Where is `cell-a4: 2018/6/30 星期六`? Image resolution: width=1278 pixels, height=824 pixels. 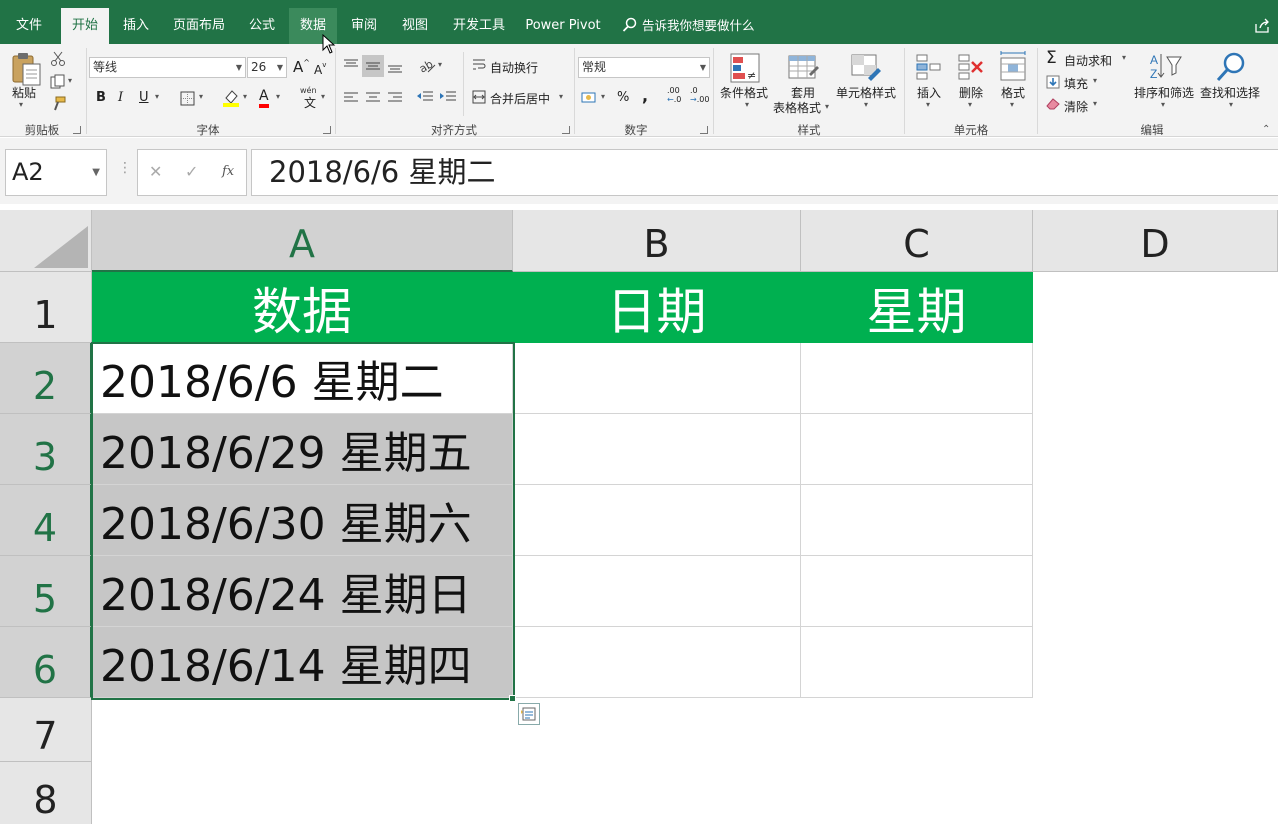
cell-a4: 2018/6/30 星期六 is located at coordinates (302, 520).